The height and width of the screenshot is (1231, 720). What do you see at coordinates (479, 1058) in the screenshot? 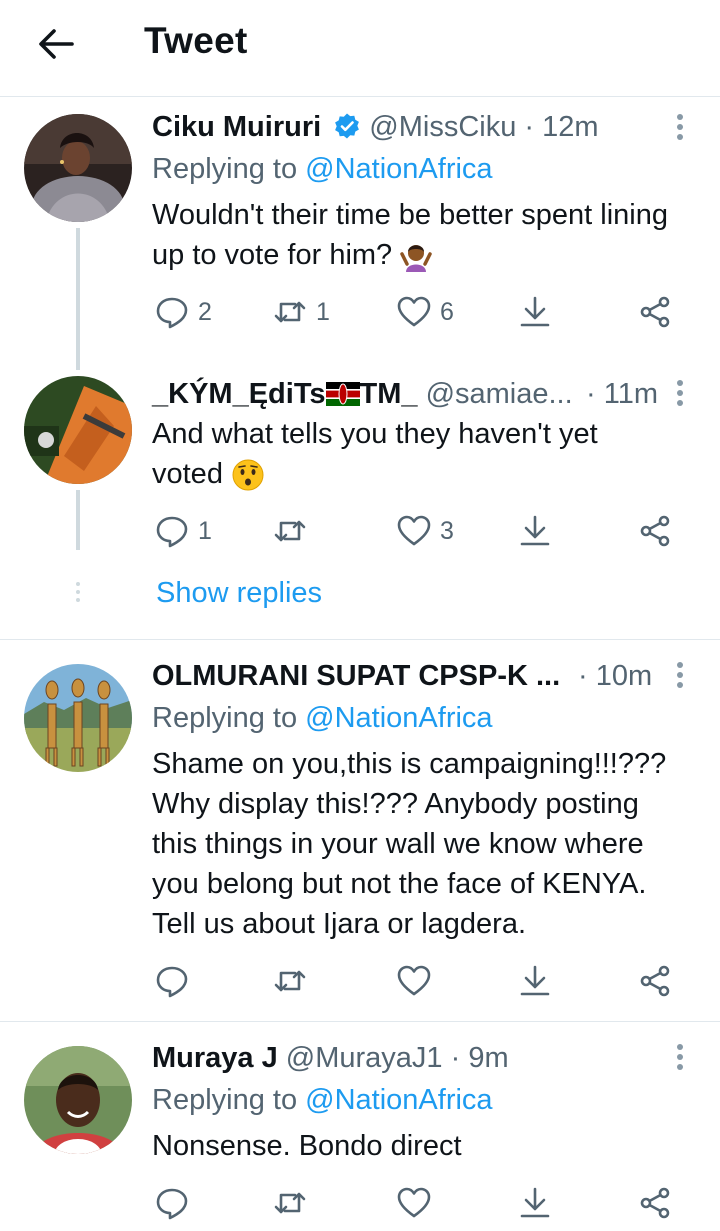
I see `timestamp: · 9m` at bounding box center [479, 1058].